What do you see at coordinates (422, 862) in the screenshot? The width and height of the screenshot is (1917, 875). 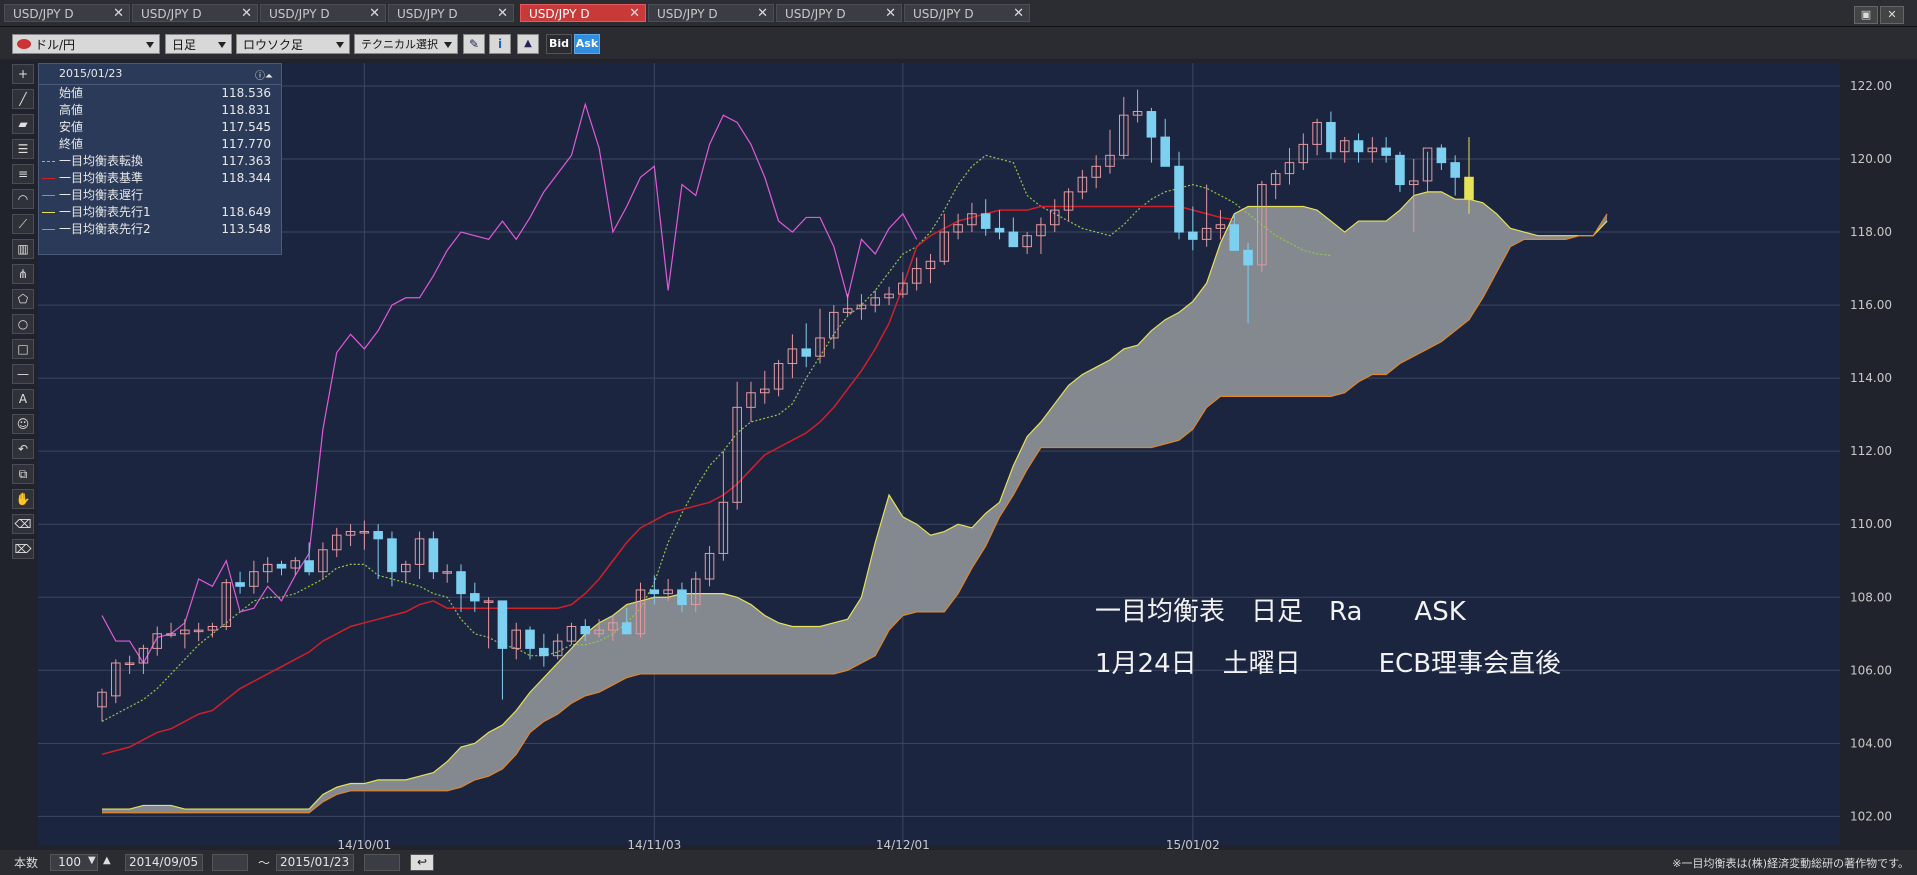 I see `return-icon: ↩` at bounding box center [422, 862].